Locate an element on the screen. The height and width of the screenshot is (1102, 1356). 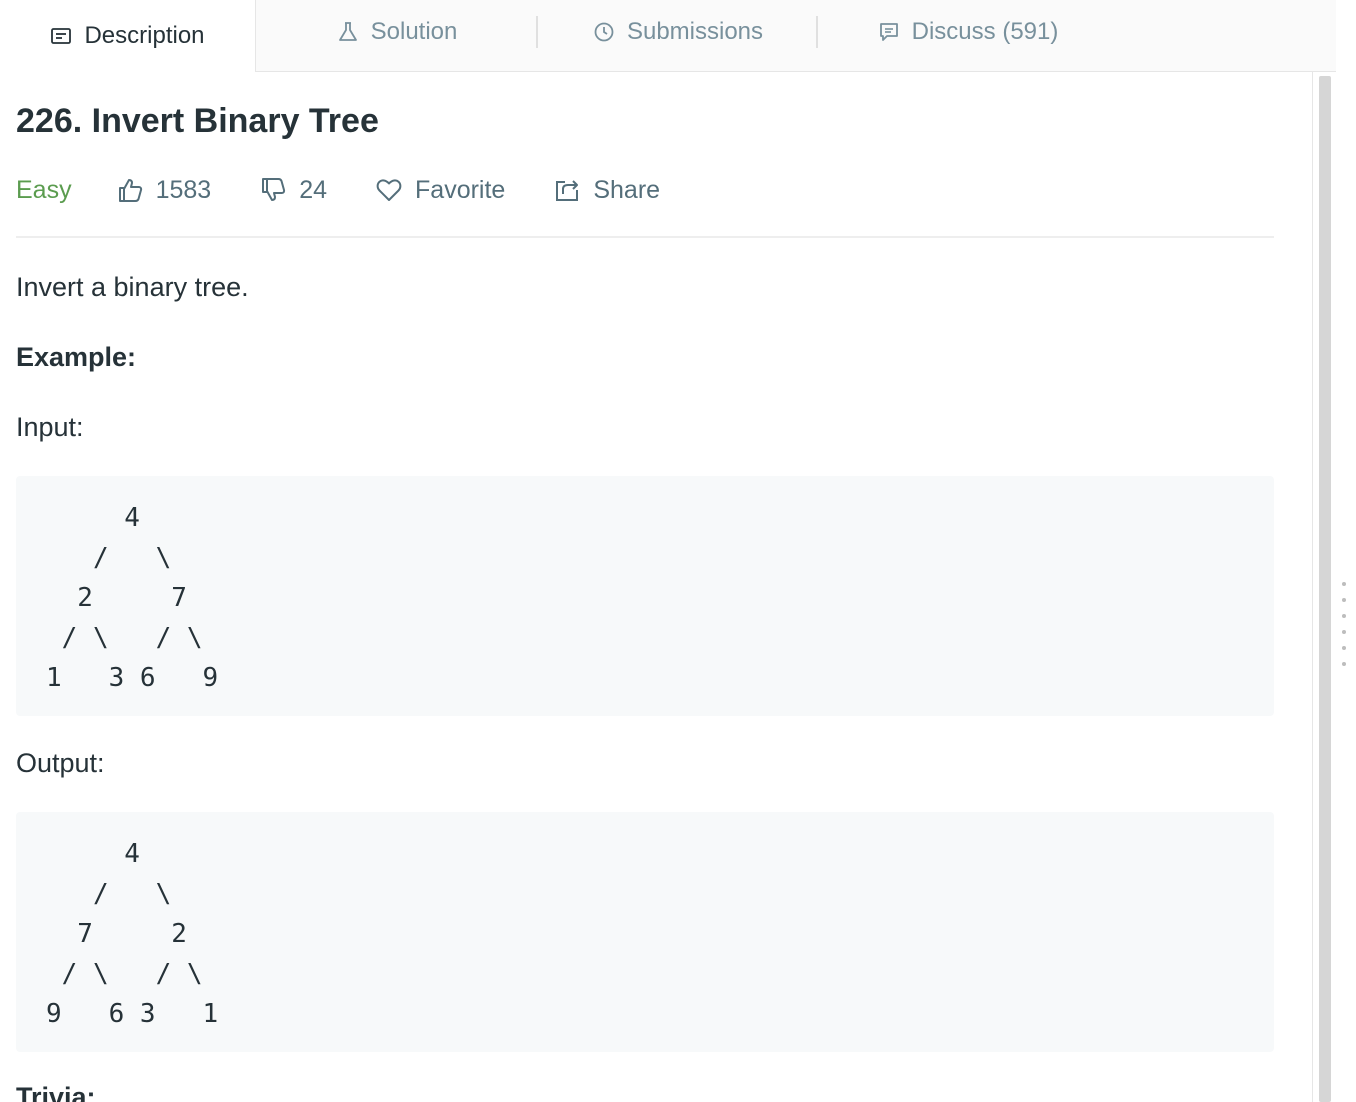
tab-solution: Solution is located at coordinates (397, 32).